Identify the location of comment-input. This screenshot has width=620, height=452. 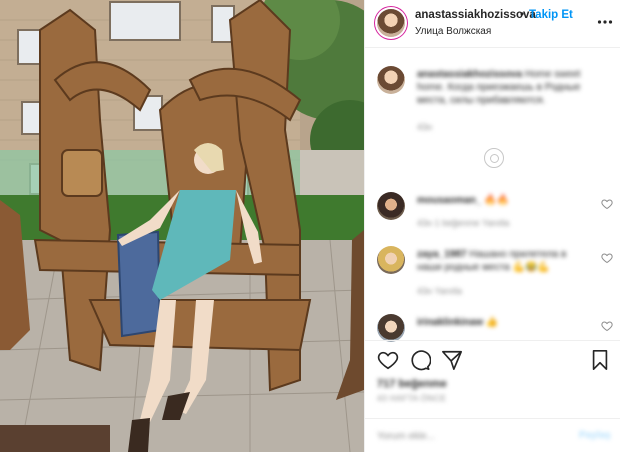
(472, 436).